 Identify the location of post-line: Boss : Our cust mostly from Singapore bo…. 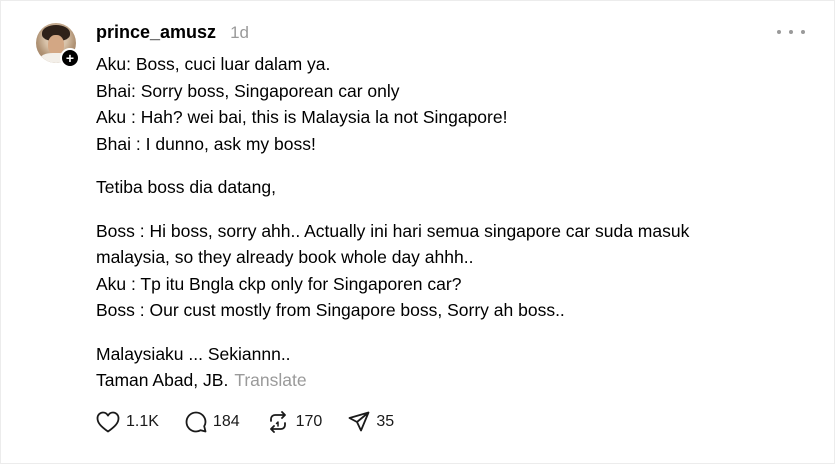
(330, 310).